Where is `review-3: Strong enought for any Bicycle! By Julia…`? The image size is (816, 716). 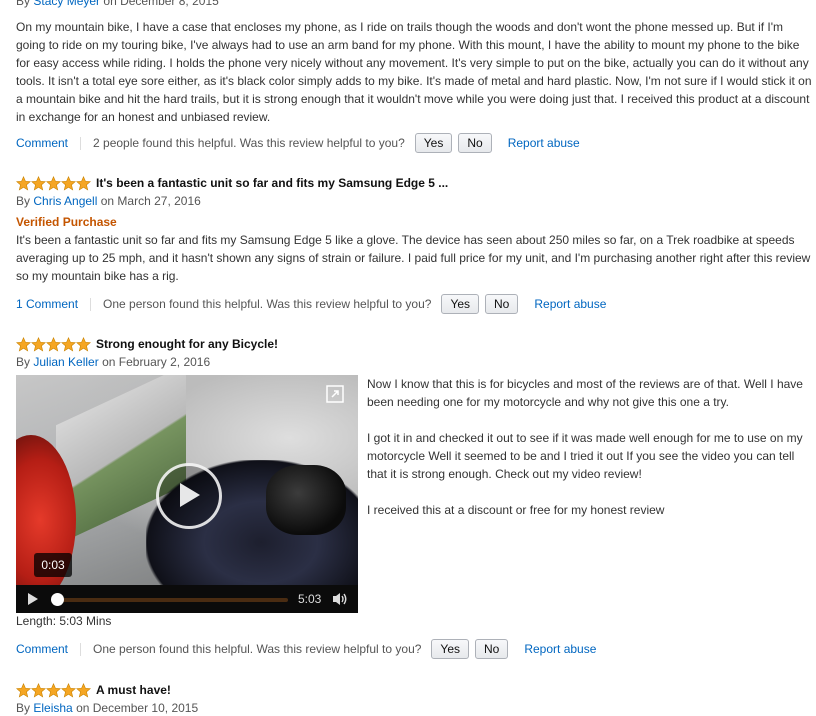 review-3: Strong enought for any Bicycle! By Julia… is located at coordinates (414, 352).